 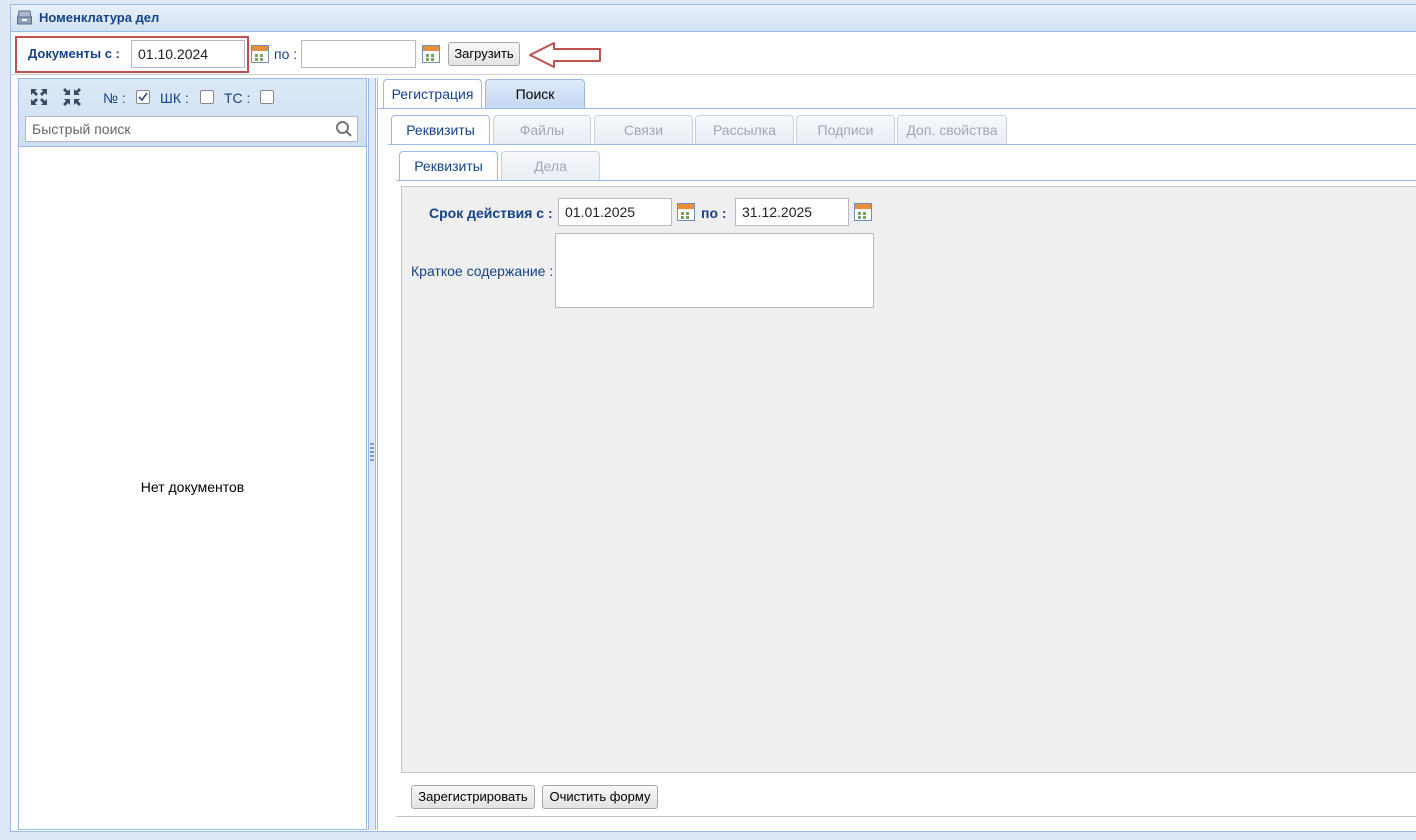 What do you see at coordinates (188, 54) in the screenshot?
I see `date-from-input: 01.10.2024` at bounding box center [188, 54].